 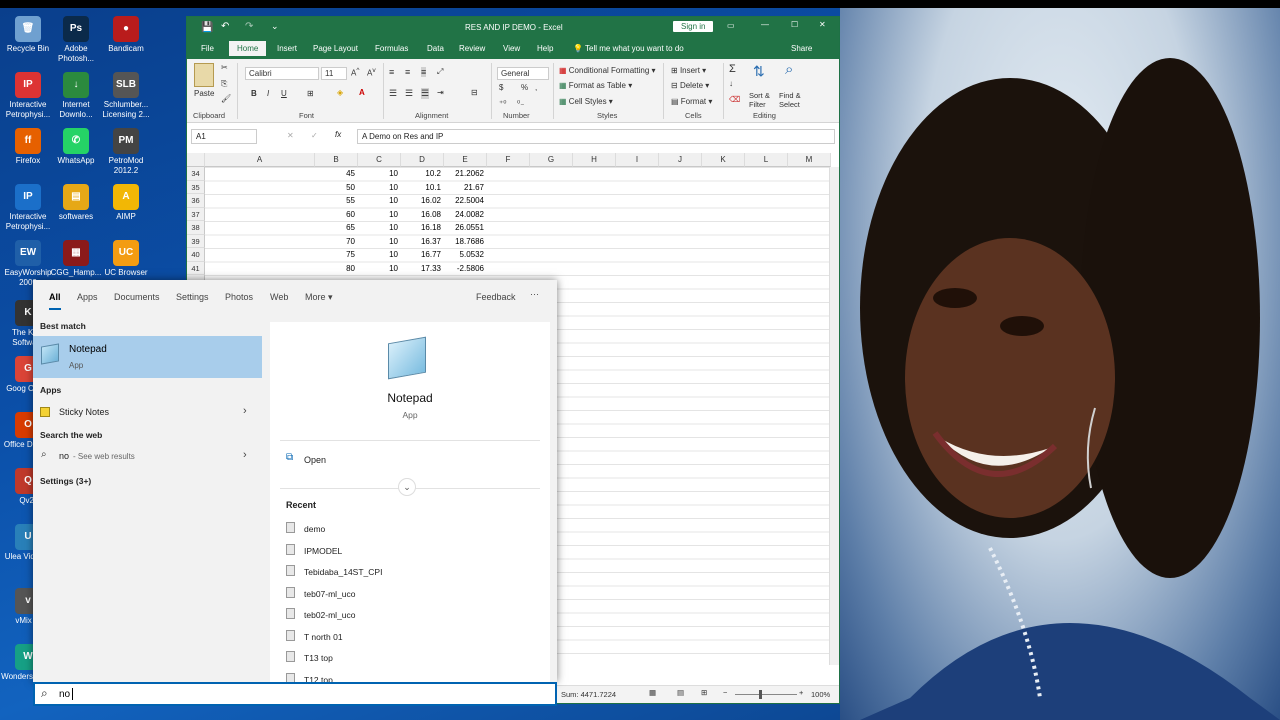 I want to click on conditional-formatting-button: ▦ Conditional Formatting ▾, so click(x=607, y=70).